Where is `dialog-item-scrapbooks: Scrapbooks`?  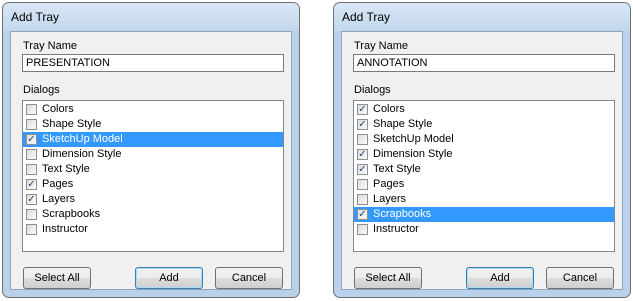
dialog-item-scrapbooks: Scrapbooks is located at coordinates (153, 214).